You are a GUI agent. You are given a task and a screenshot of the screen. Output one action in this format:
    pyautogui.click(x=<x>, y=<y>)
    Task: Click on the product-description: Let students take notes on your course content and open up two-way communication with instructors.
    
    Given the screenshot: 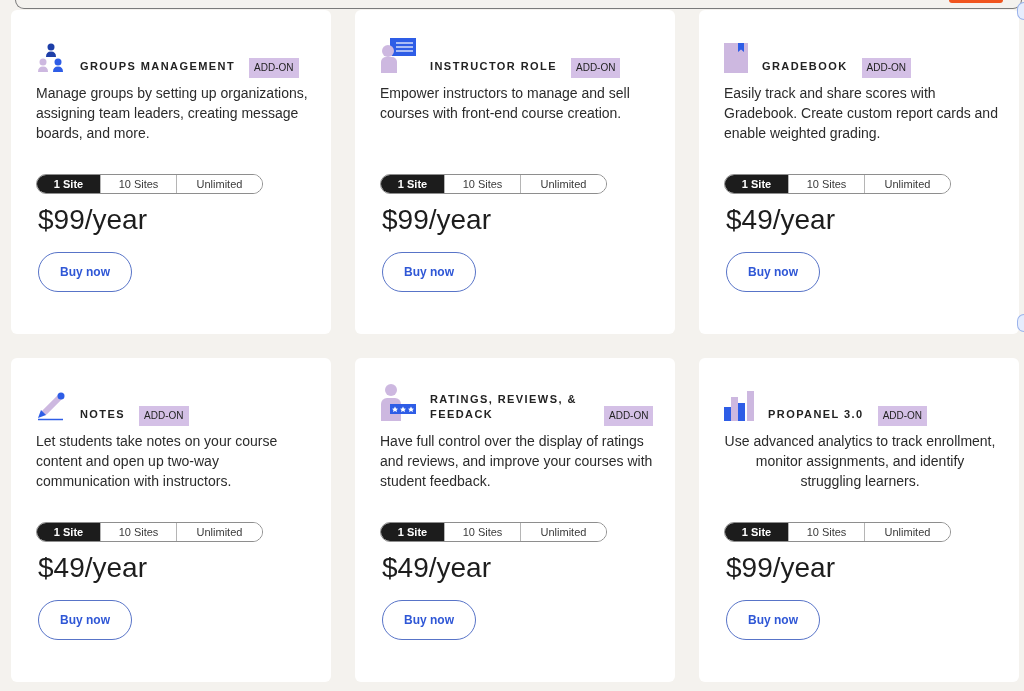 What is the action you would take?
    pyautogui.click(x=157, y=461)
    